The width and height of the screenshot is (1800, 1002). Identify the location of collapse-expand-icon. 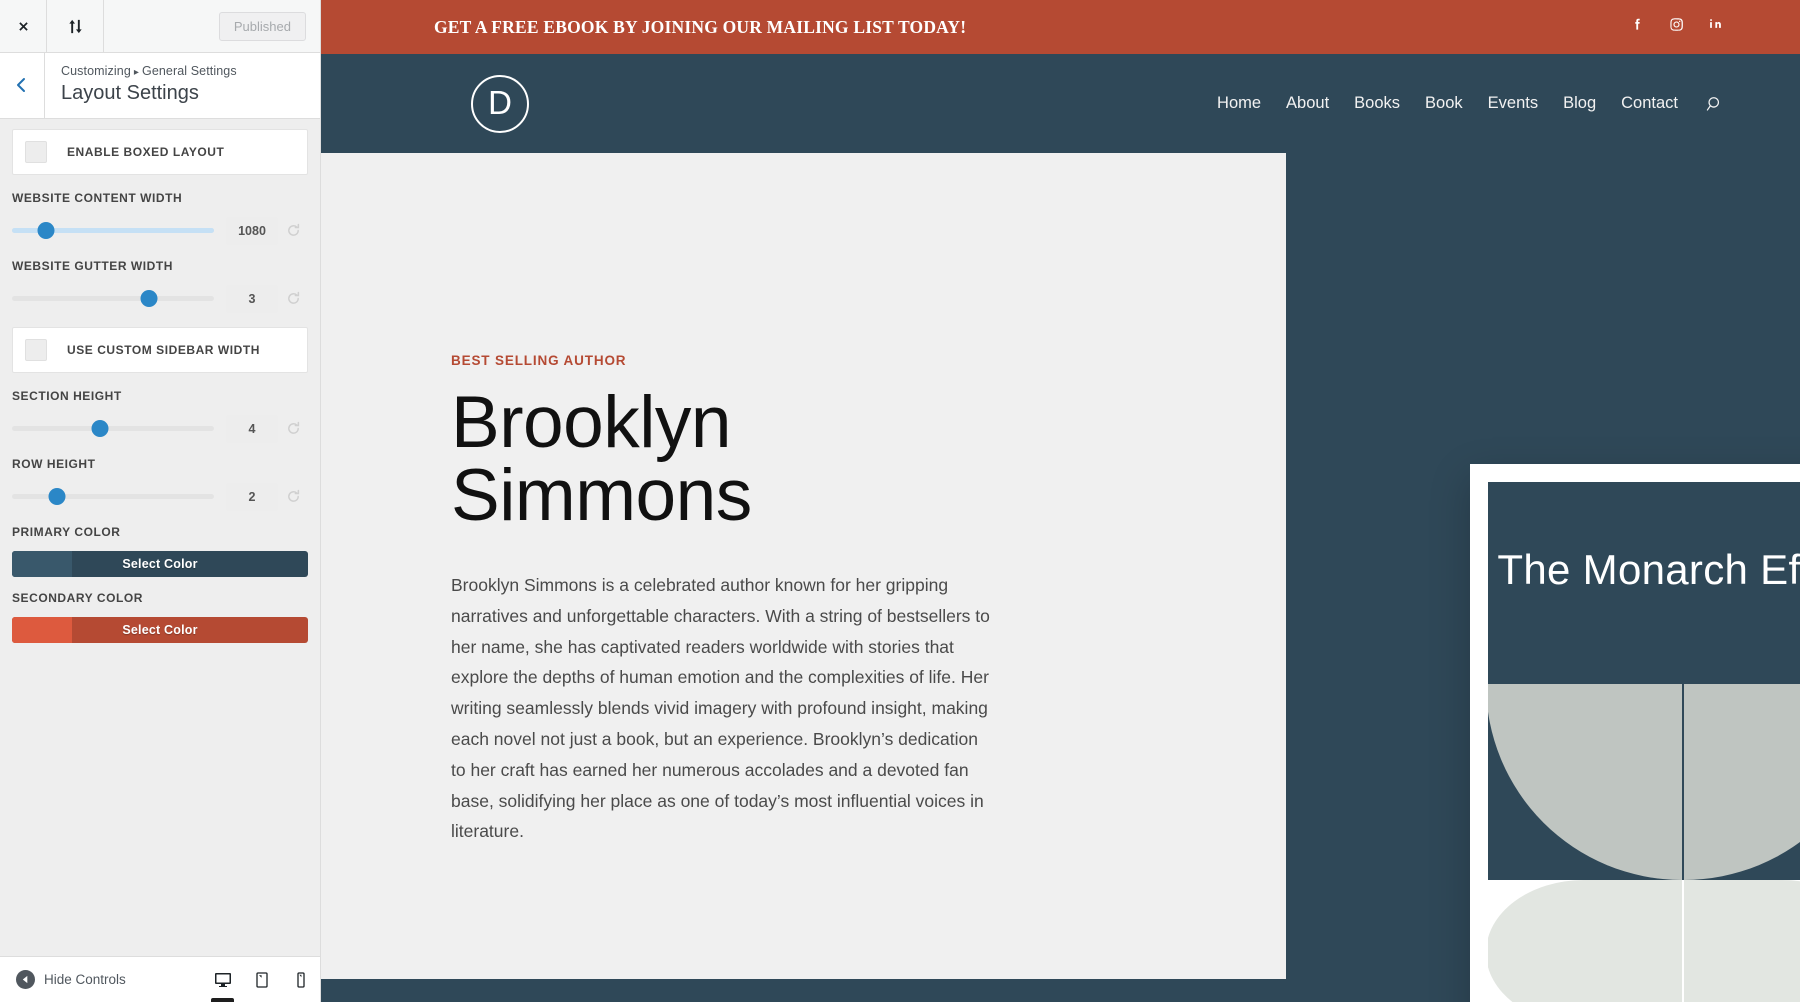
(75, 26).